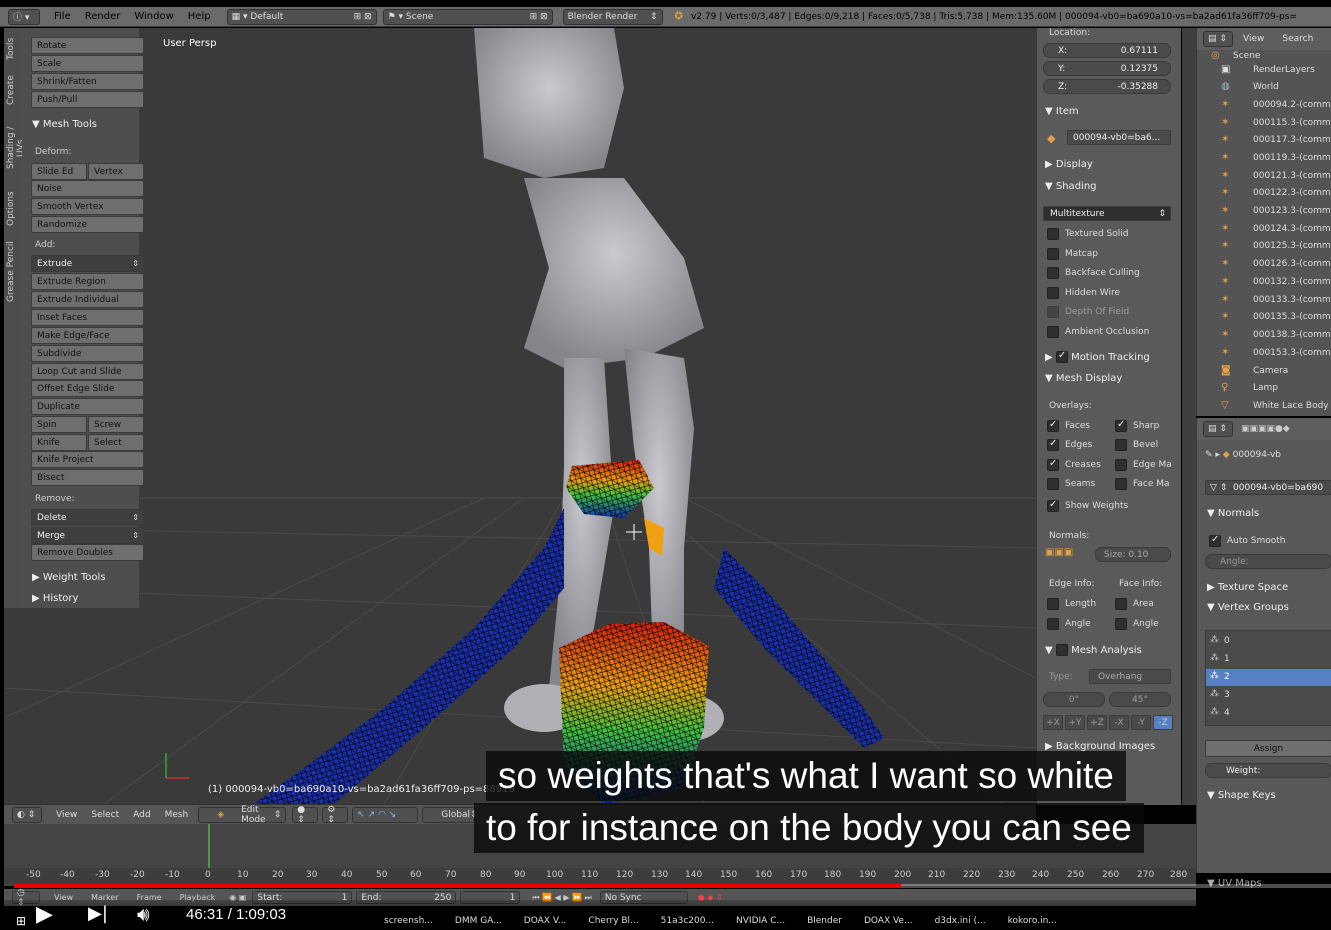 The width and height of the screenshot is (1331, 930). I want to click on tab-grease-pencil: Grease Pencil, so click(13, 272).